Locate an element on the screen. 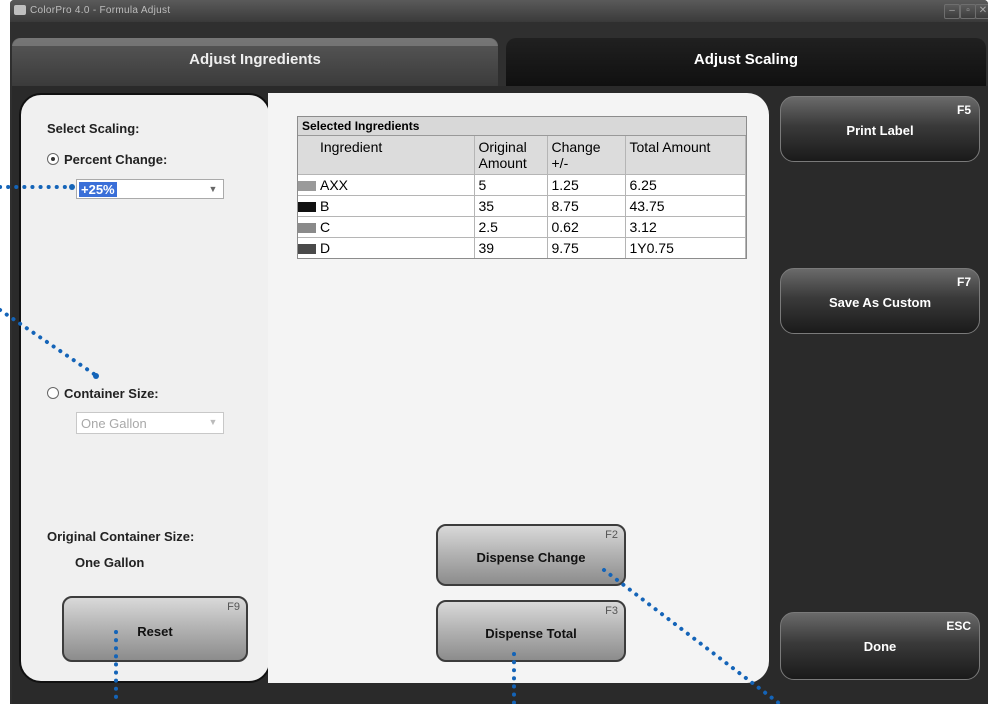  dispense-change-button: F2 Dispense Change is located at coordinates (531, 555).